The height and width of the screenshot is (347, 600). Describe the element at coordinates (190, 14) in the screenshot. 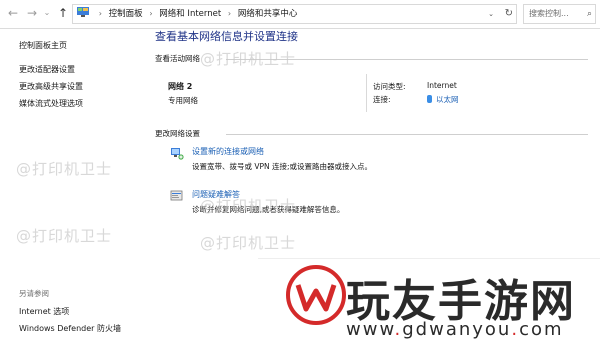

I see `breadcrumb-item: 网络和 Internet` at that location.